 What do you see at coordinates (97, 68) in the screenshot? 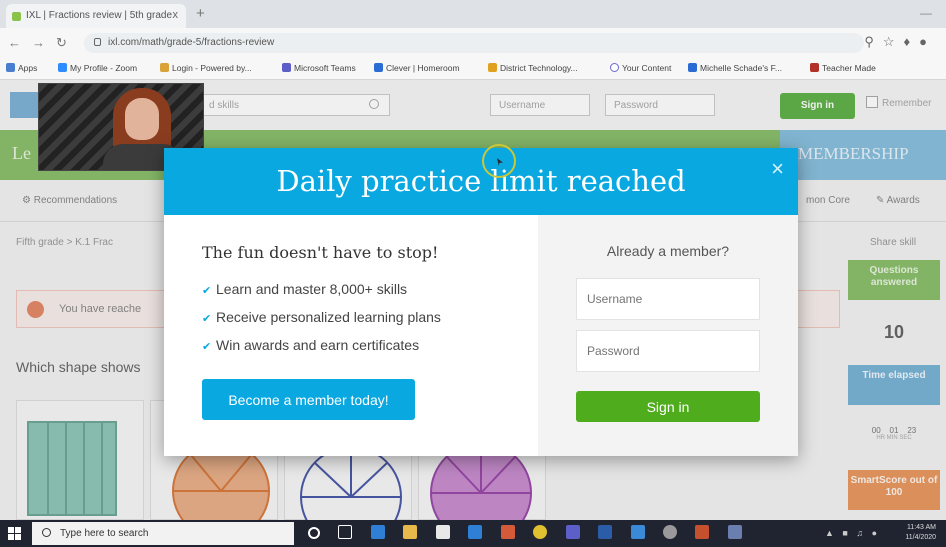
I see `bookmark-zoom: My Profile - Zoom` at bounding box center [97, 68].